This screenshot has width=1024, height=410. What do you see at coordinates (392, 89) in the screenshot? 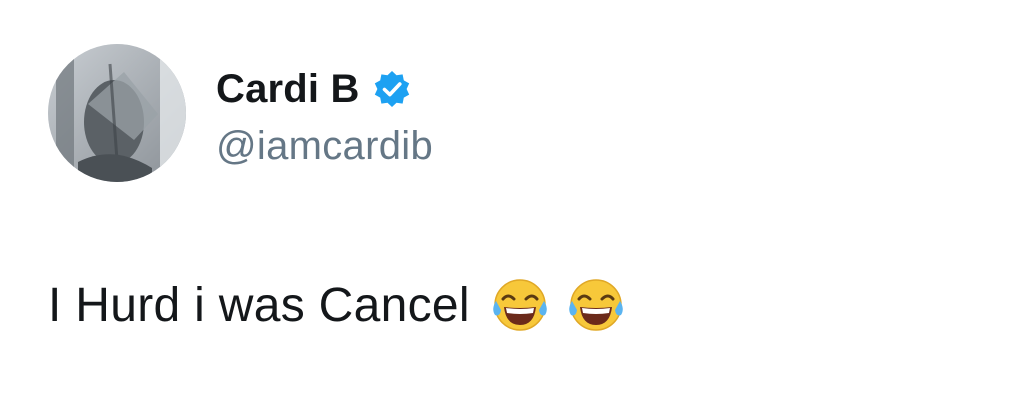
I see `verified-badge-icon` at bounding box center [392, 89].